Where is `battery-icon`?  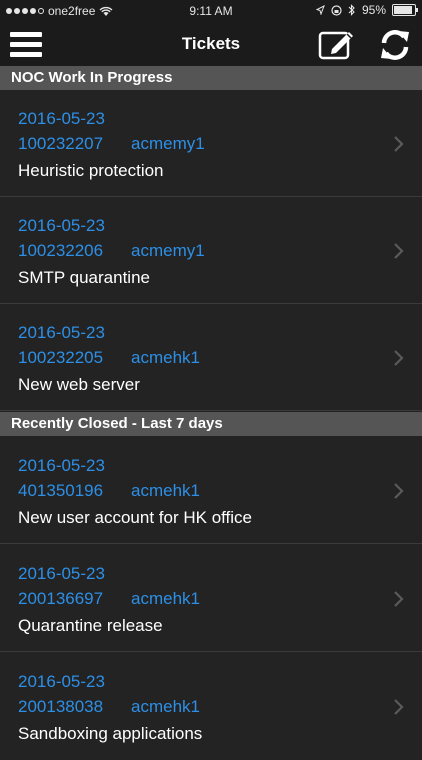
battery-icon is located at coordinates (405, 10).